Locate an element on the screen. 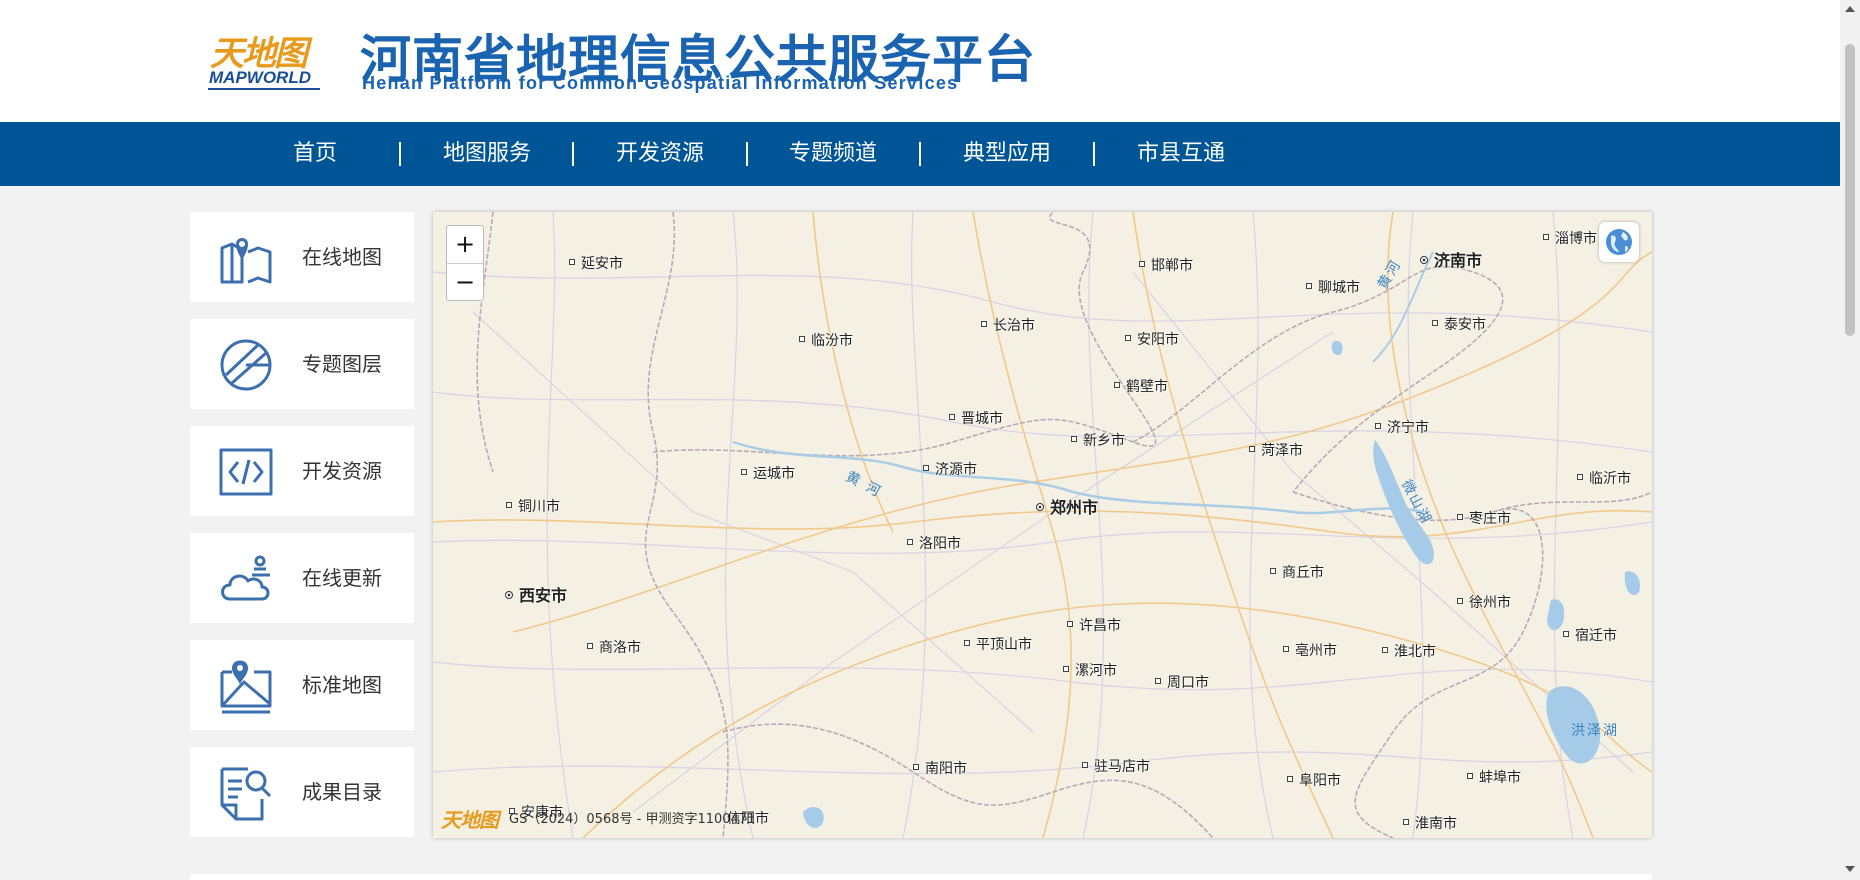 This screenshot has width=1860, height=880. layers-icon is located at coordinates (246, 365).